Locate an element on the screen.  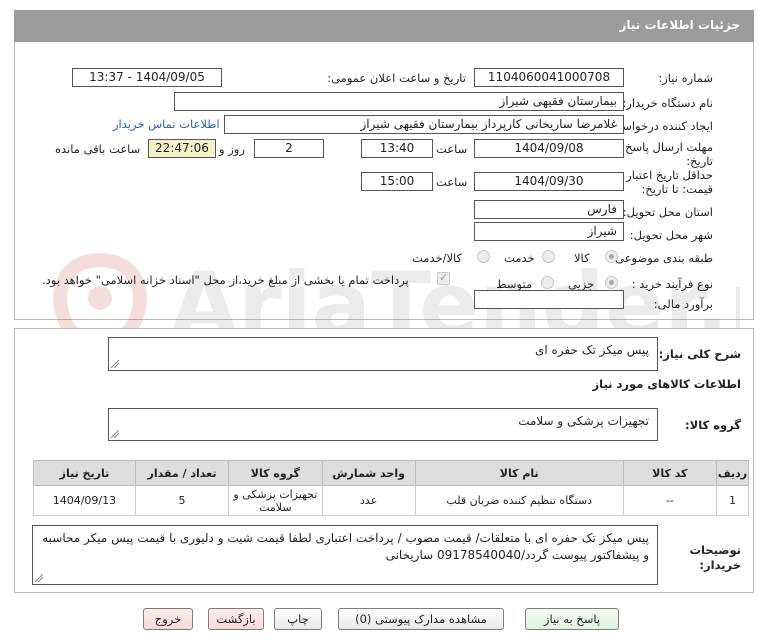
cell-item-group: تجهیزات پزشکی و سلامت is located at coordinates (275, 500).